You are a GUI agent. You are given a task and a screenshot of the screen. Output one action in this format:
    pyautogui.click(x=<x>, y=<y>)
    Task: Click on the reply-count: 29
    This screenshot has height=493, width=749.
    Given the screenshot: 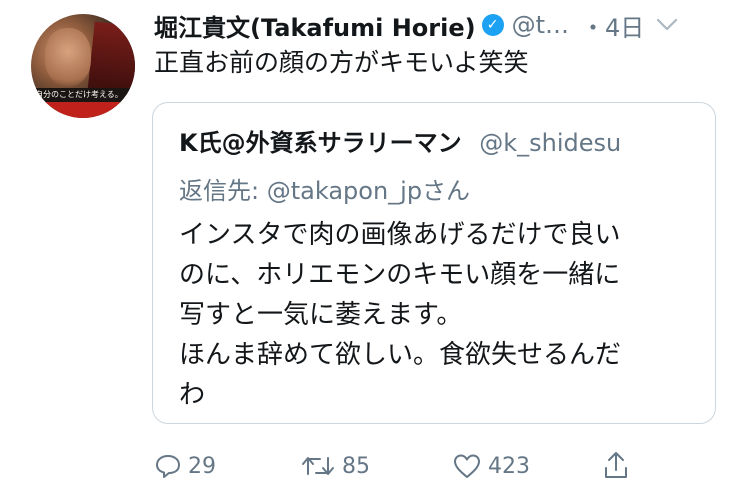 What is the action you would take?
    pyautogui.click(x=202, y=466)
    